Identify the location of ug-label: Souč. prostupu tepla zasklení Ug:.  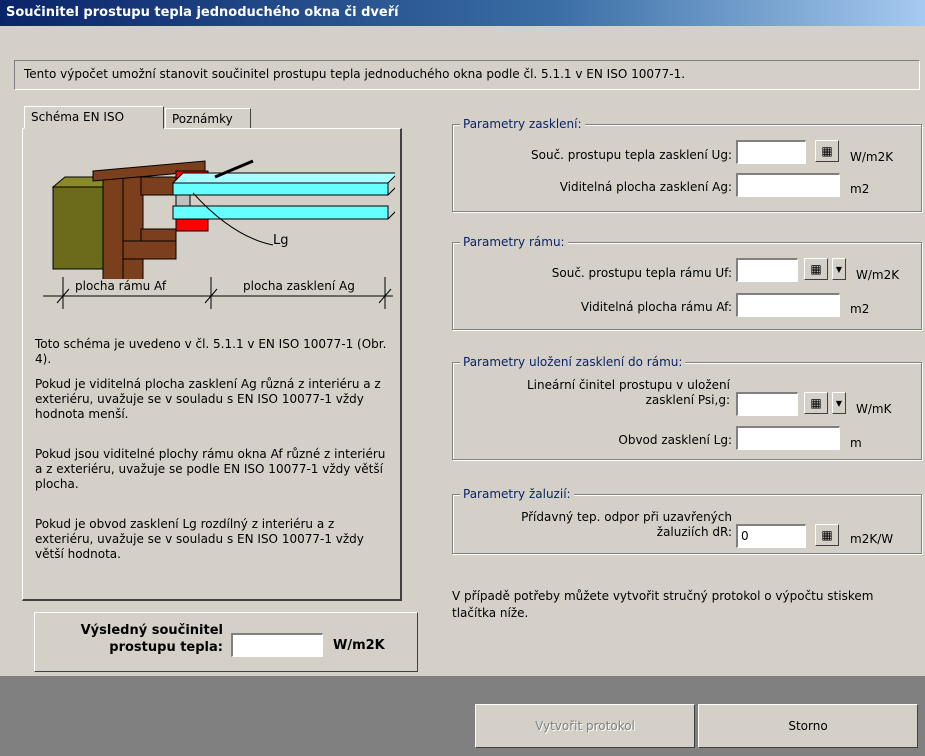
(631, 155).